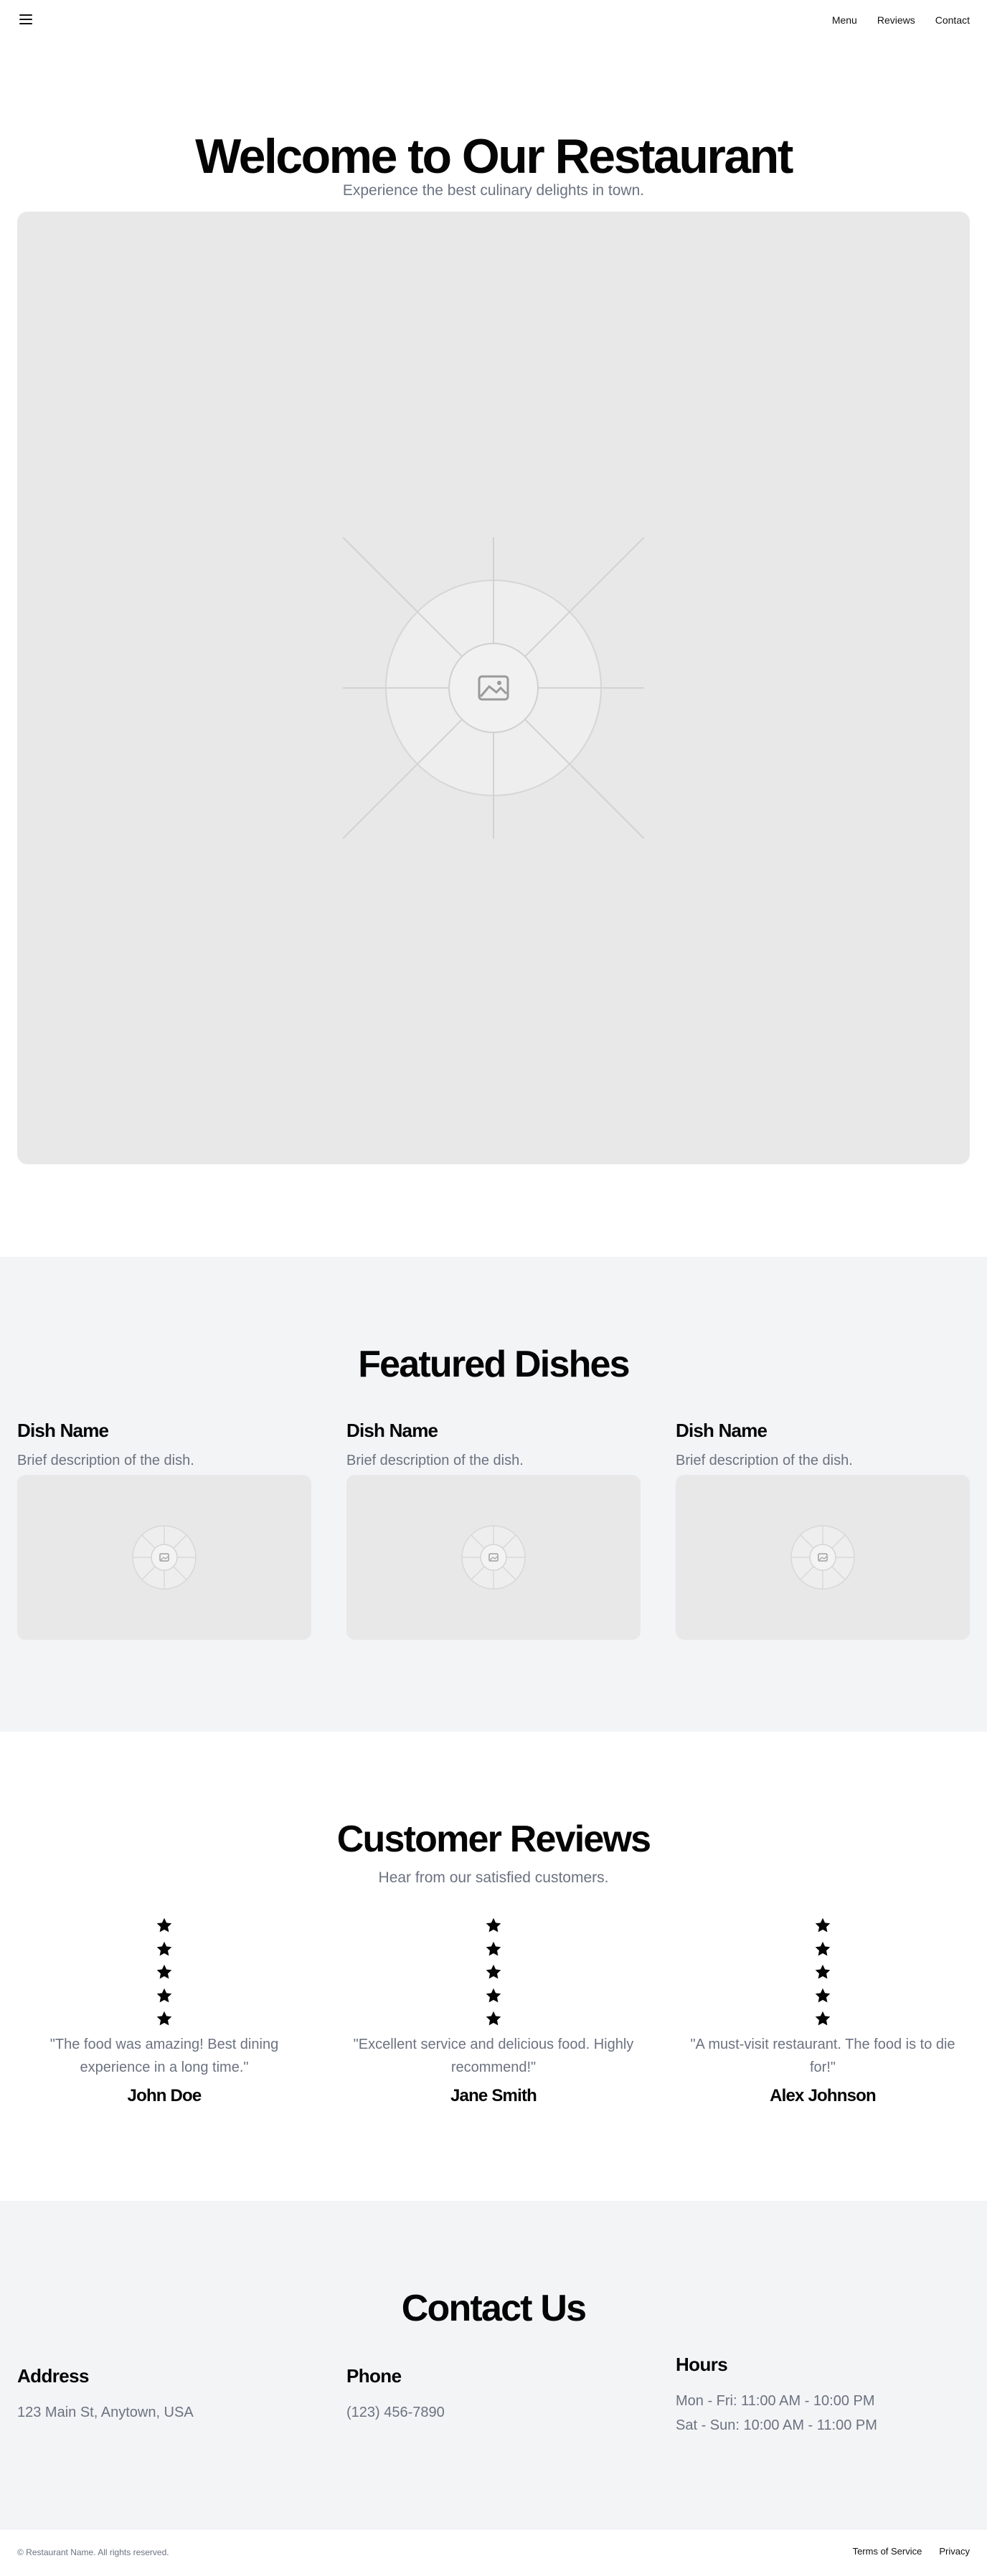 The image size is (987, 2576). What do you see at coordinates (493, 2412) in the screenshot?
I see `phone-line: (123) 456-7890` at bounding box center [493, 2412].